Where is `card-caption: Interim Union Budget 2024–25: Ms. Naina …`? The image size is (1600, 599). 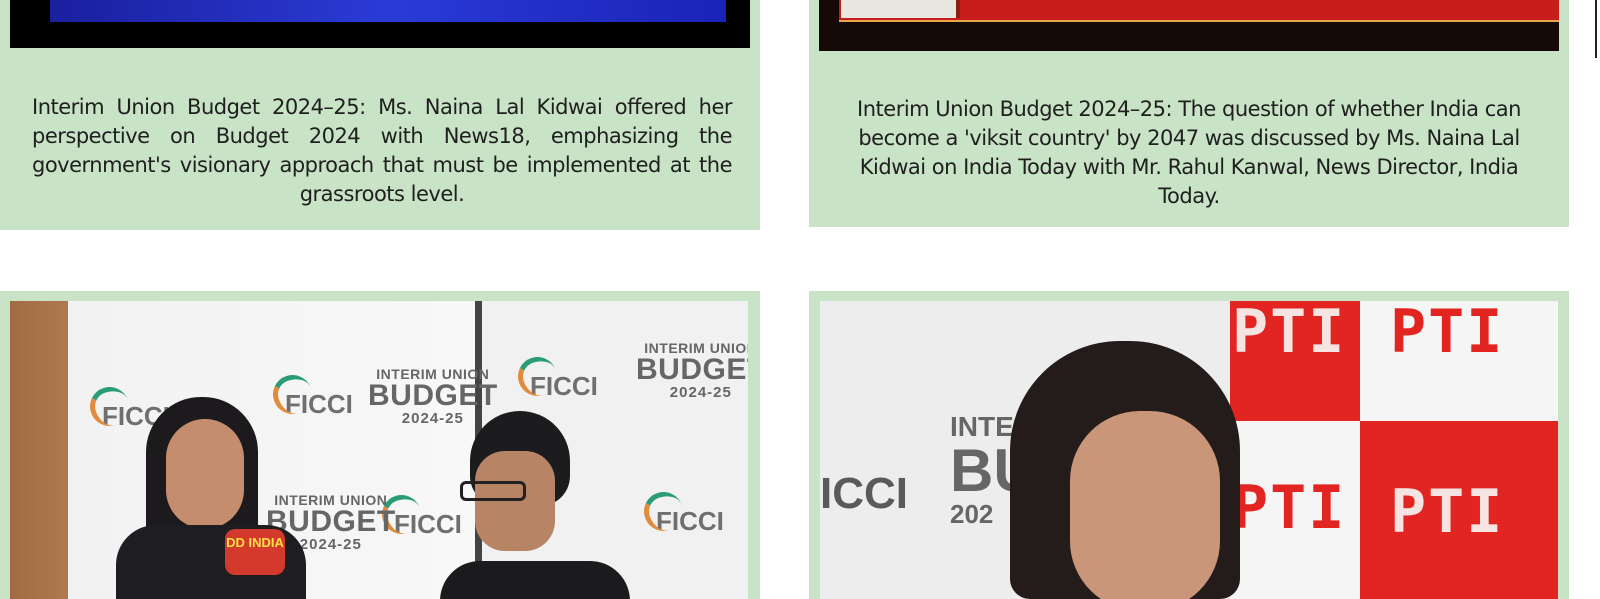
card-caption: Interim Union Budget 2024–25: Ms. Naina … is located at coordinates (382, 150).